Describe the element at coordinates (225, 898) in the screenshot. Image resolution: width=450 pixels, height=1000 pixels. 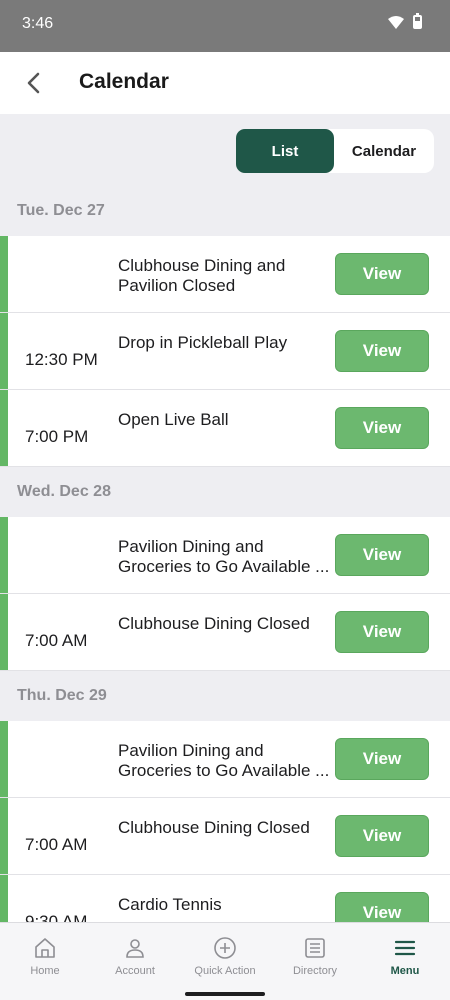
I see `event-row: 9:30 AM Cardio Tennis View` at that location.